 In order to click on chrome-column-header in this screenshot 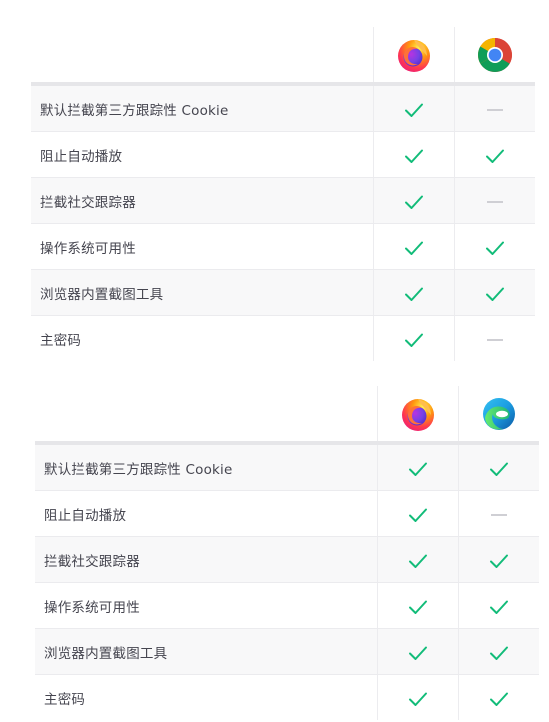, I will do `click(494, 56)`.